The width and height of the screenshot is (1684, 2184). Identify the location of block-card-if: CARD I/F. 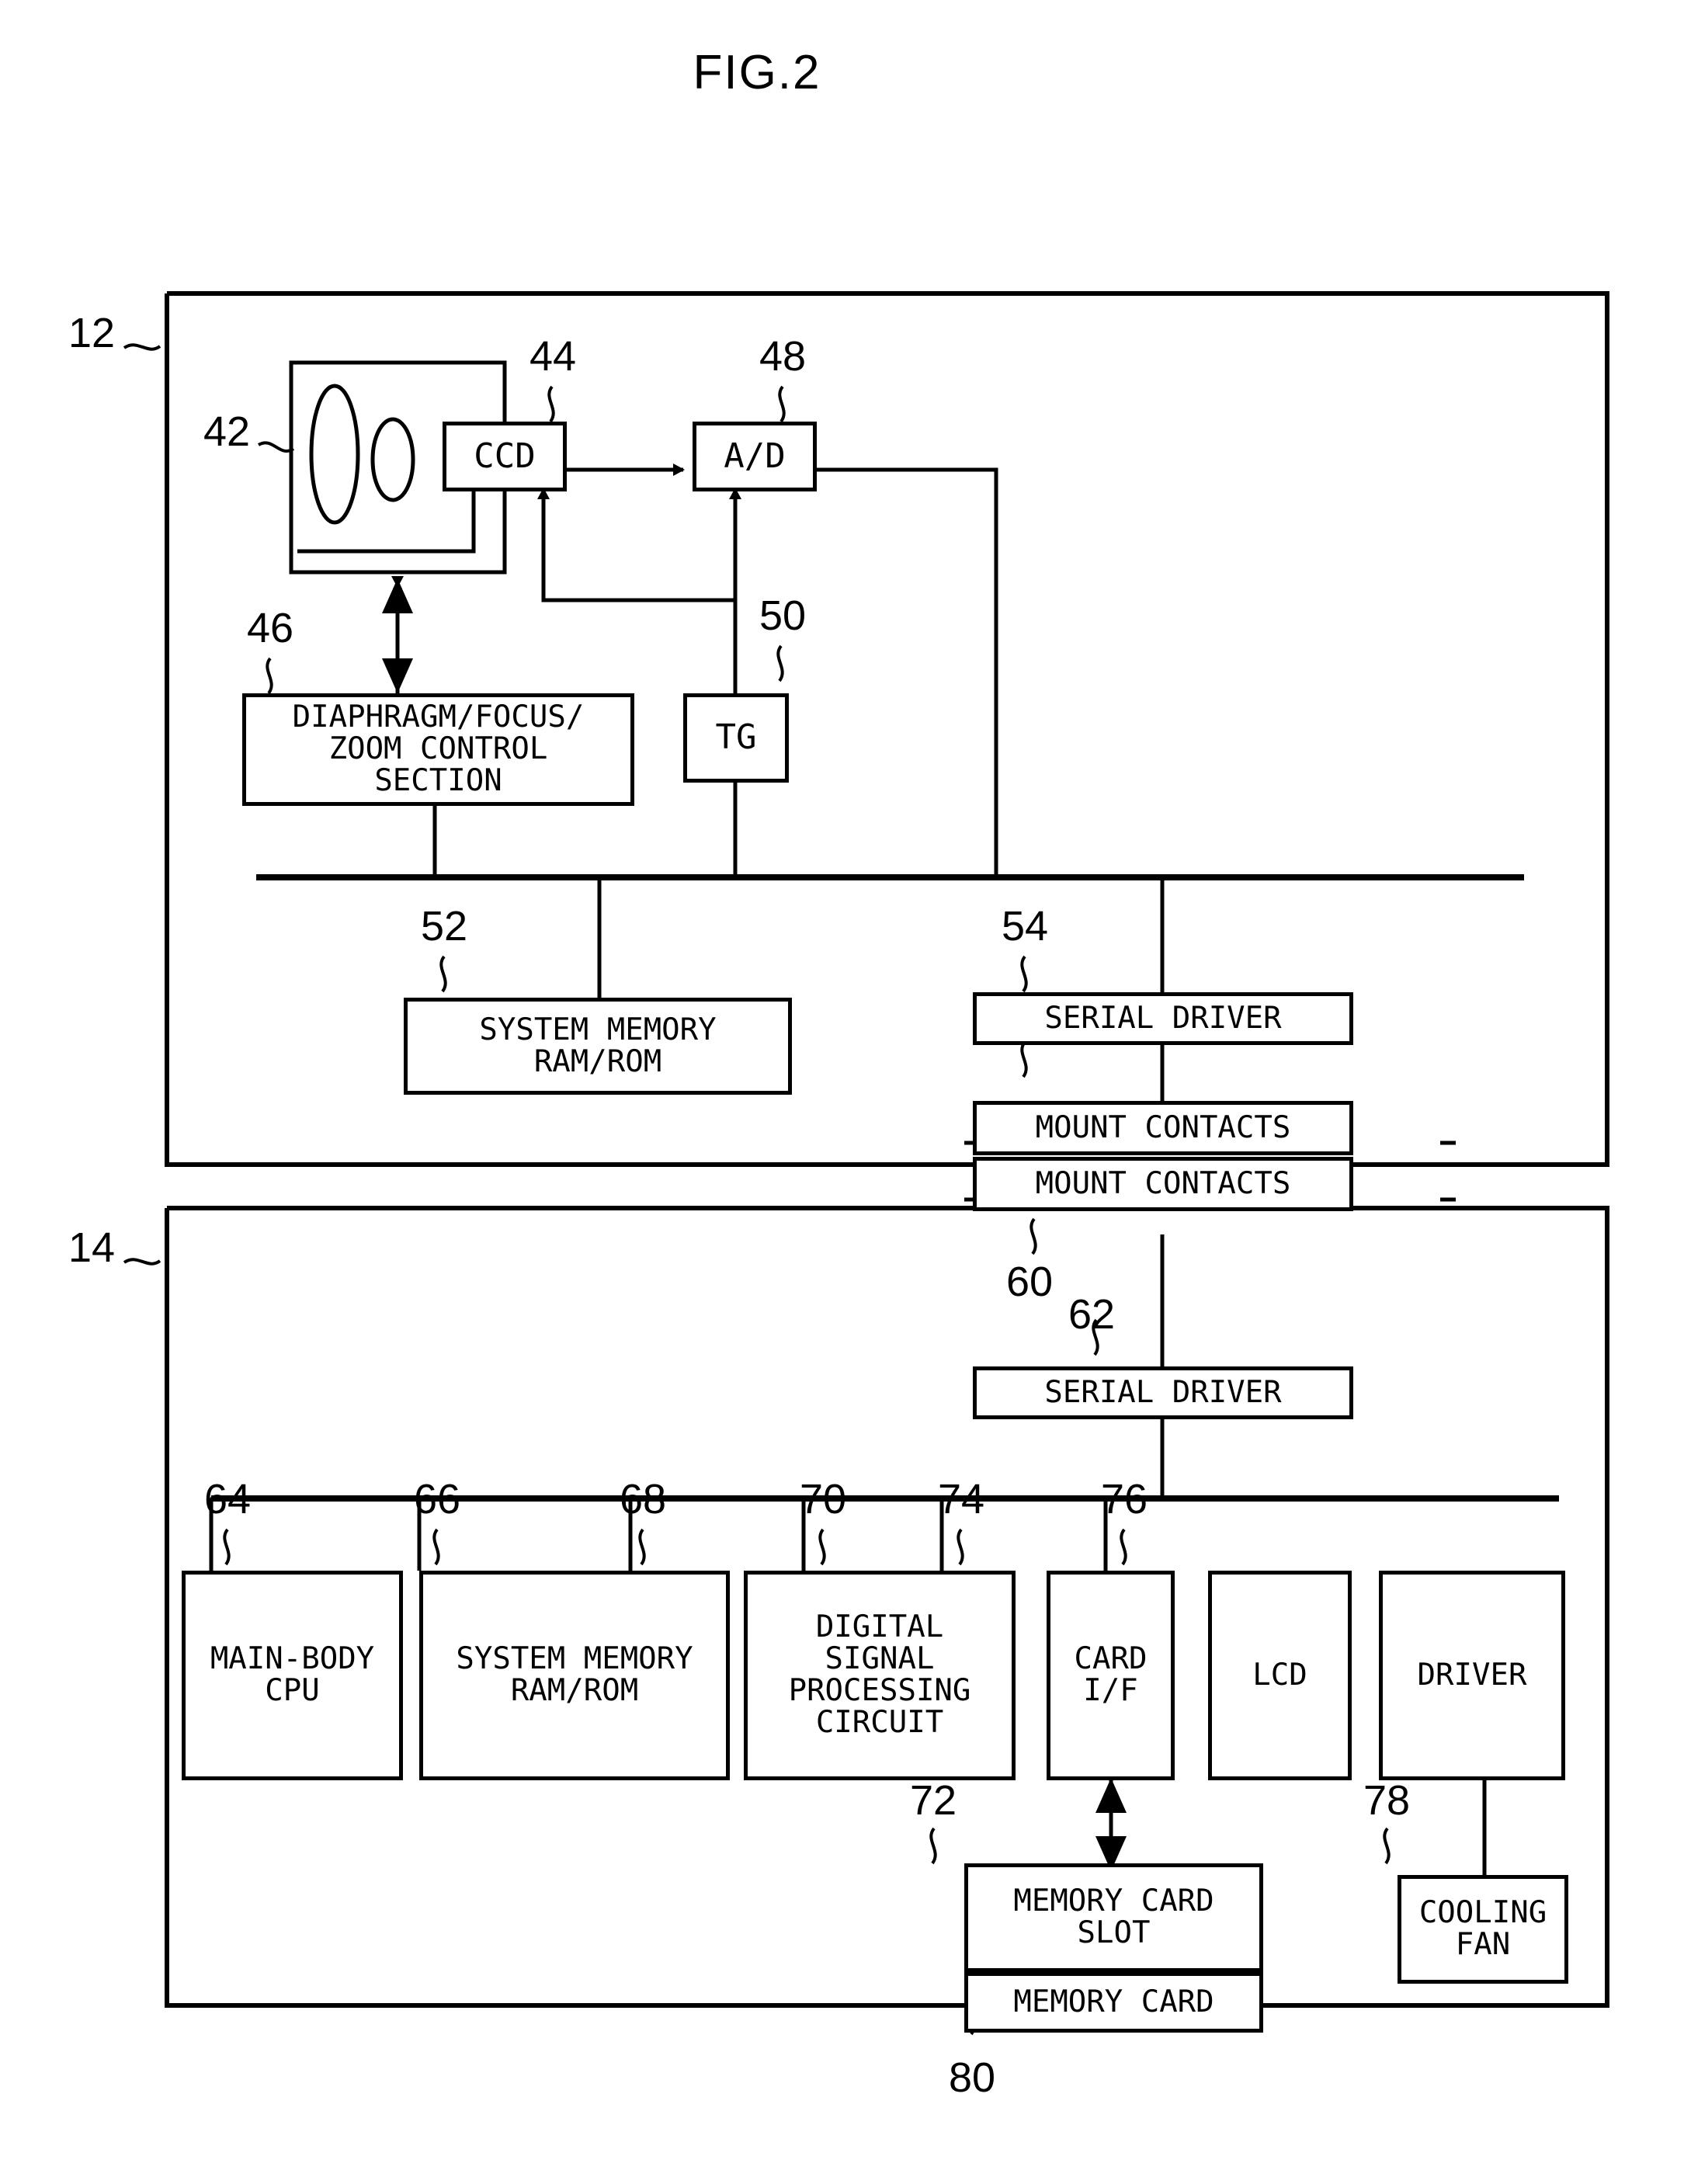
(1111, 1675).